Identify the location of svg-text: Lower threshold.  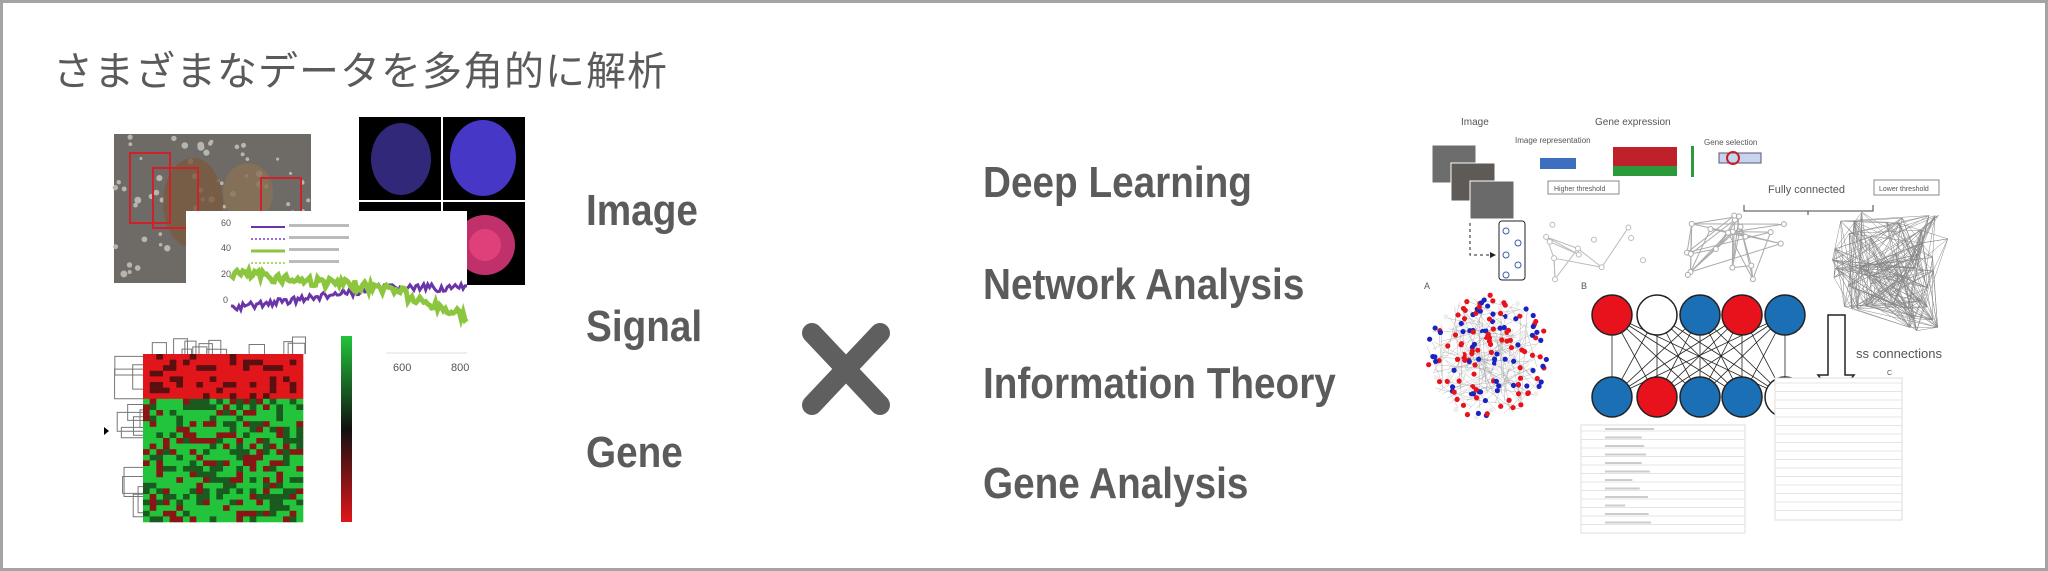
(1904, 189).